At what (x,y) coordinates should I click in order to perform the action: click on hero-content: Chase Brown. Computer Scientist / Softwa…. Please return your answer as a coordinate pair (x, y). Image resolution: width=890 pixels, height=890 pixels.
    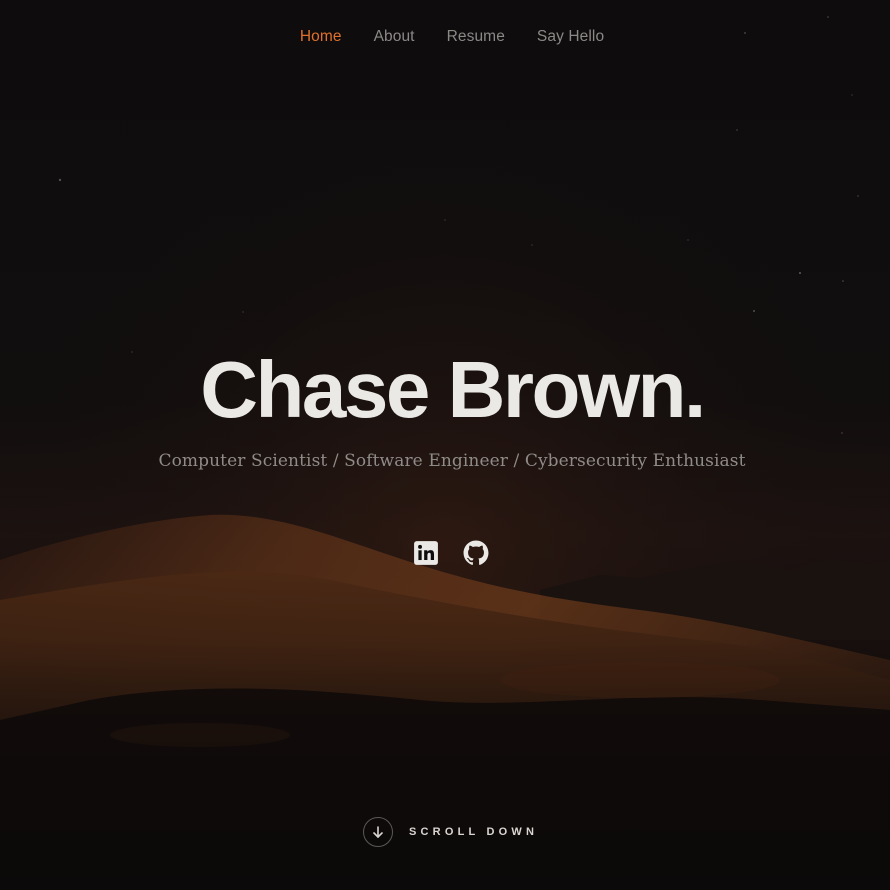
    Looking at the image, I should click on (445, 405).